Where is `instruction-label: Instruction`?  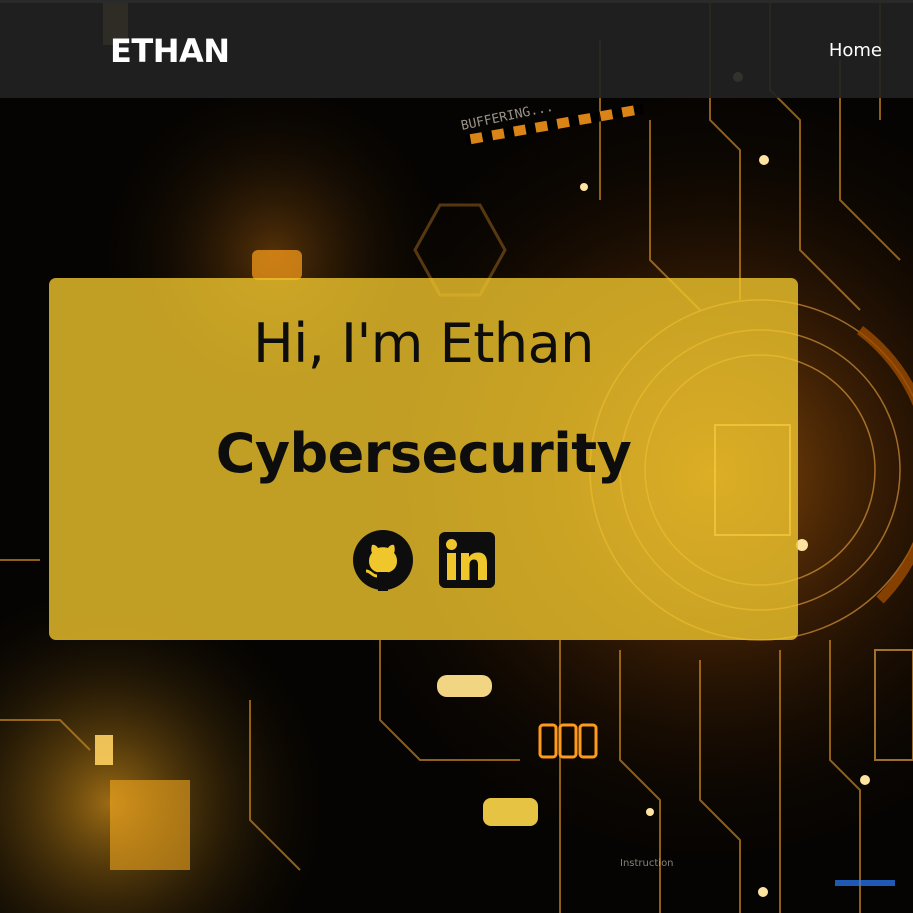 instruction-label: Instruction is located at coordinates (647, 863).